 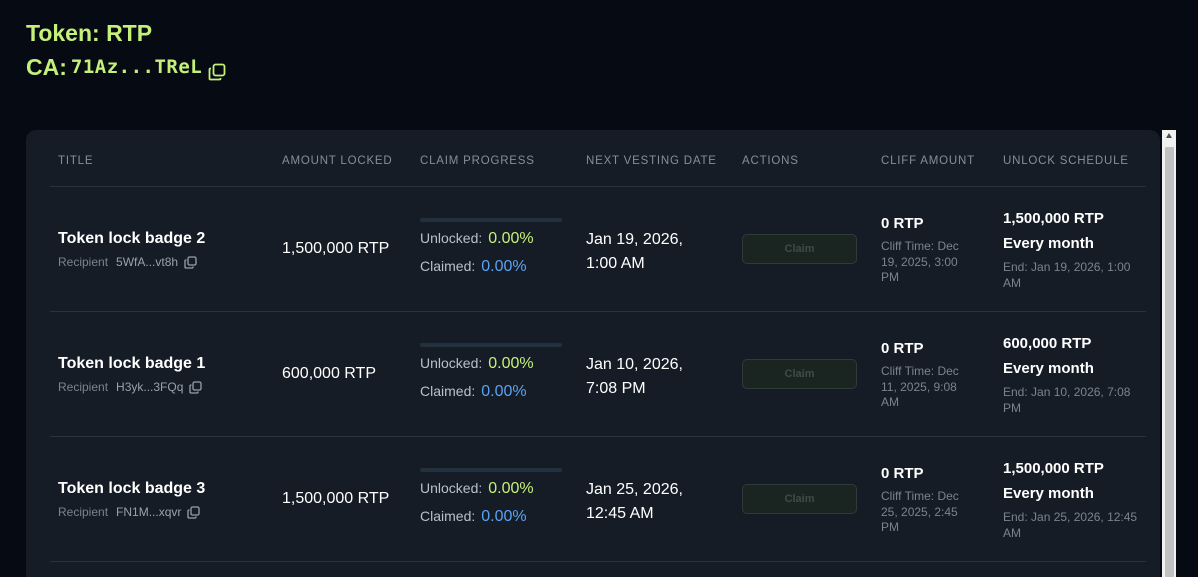 I want to click on column-header-cliff-amount: CLIFF AMOUNT, so click(x=928, y=161).